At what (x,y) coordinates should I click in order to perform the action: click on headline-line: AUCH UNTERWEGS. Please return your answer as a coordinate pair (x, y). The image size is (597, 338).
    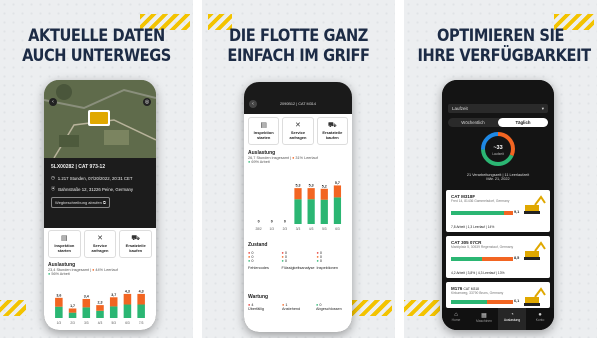
    Looking at the image, I should click on (96, 56).